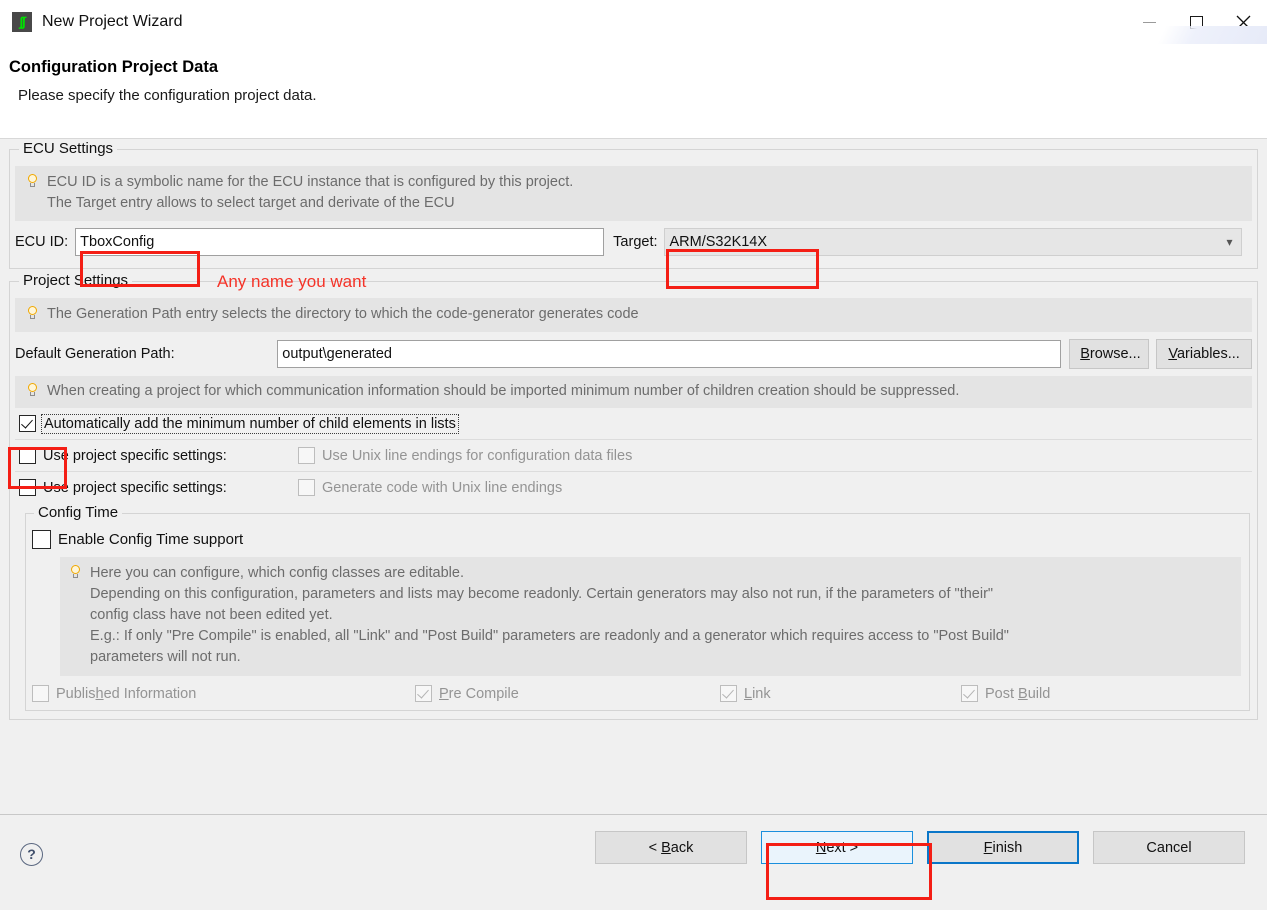  I want to click on minimize-icon, so click(1149, 22).